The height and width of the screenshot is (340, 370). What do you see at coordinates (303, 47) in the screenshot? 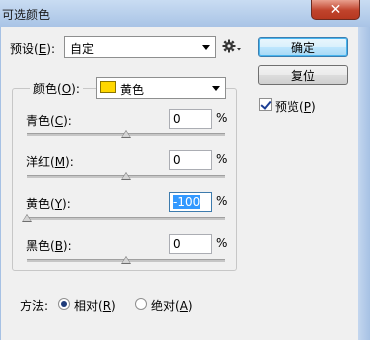
I see `ok-button: 确定` at bounding box center [303, 47].